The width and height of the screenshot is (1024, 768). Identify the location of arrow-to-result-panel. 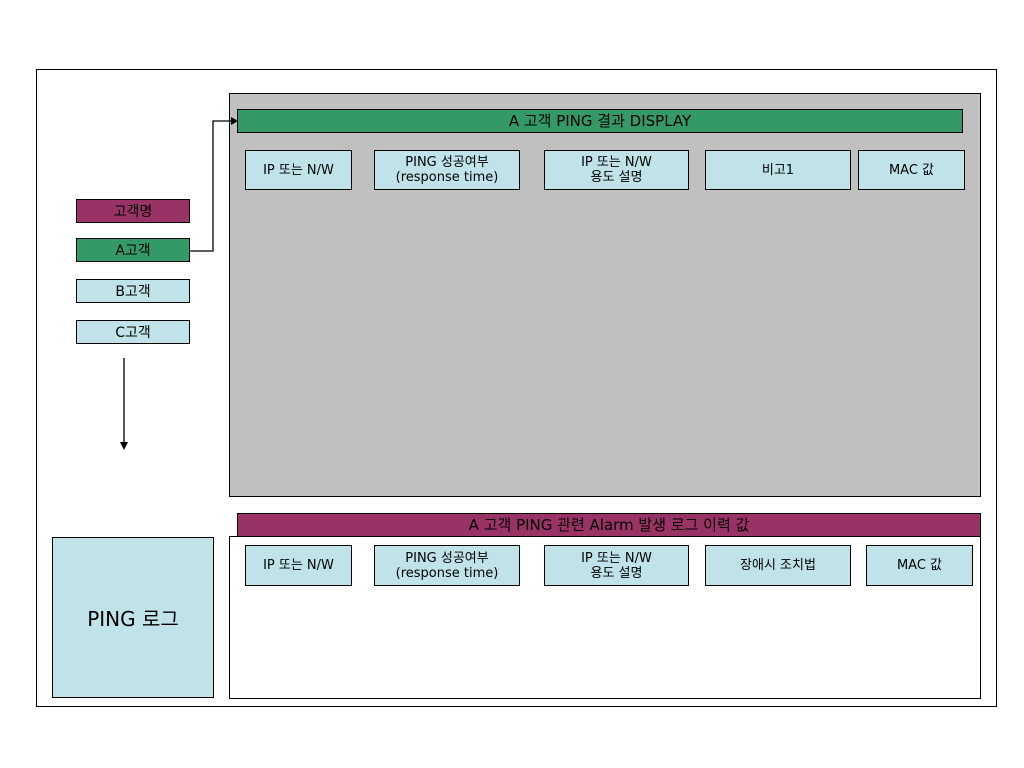
(212, 186).